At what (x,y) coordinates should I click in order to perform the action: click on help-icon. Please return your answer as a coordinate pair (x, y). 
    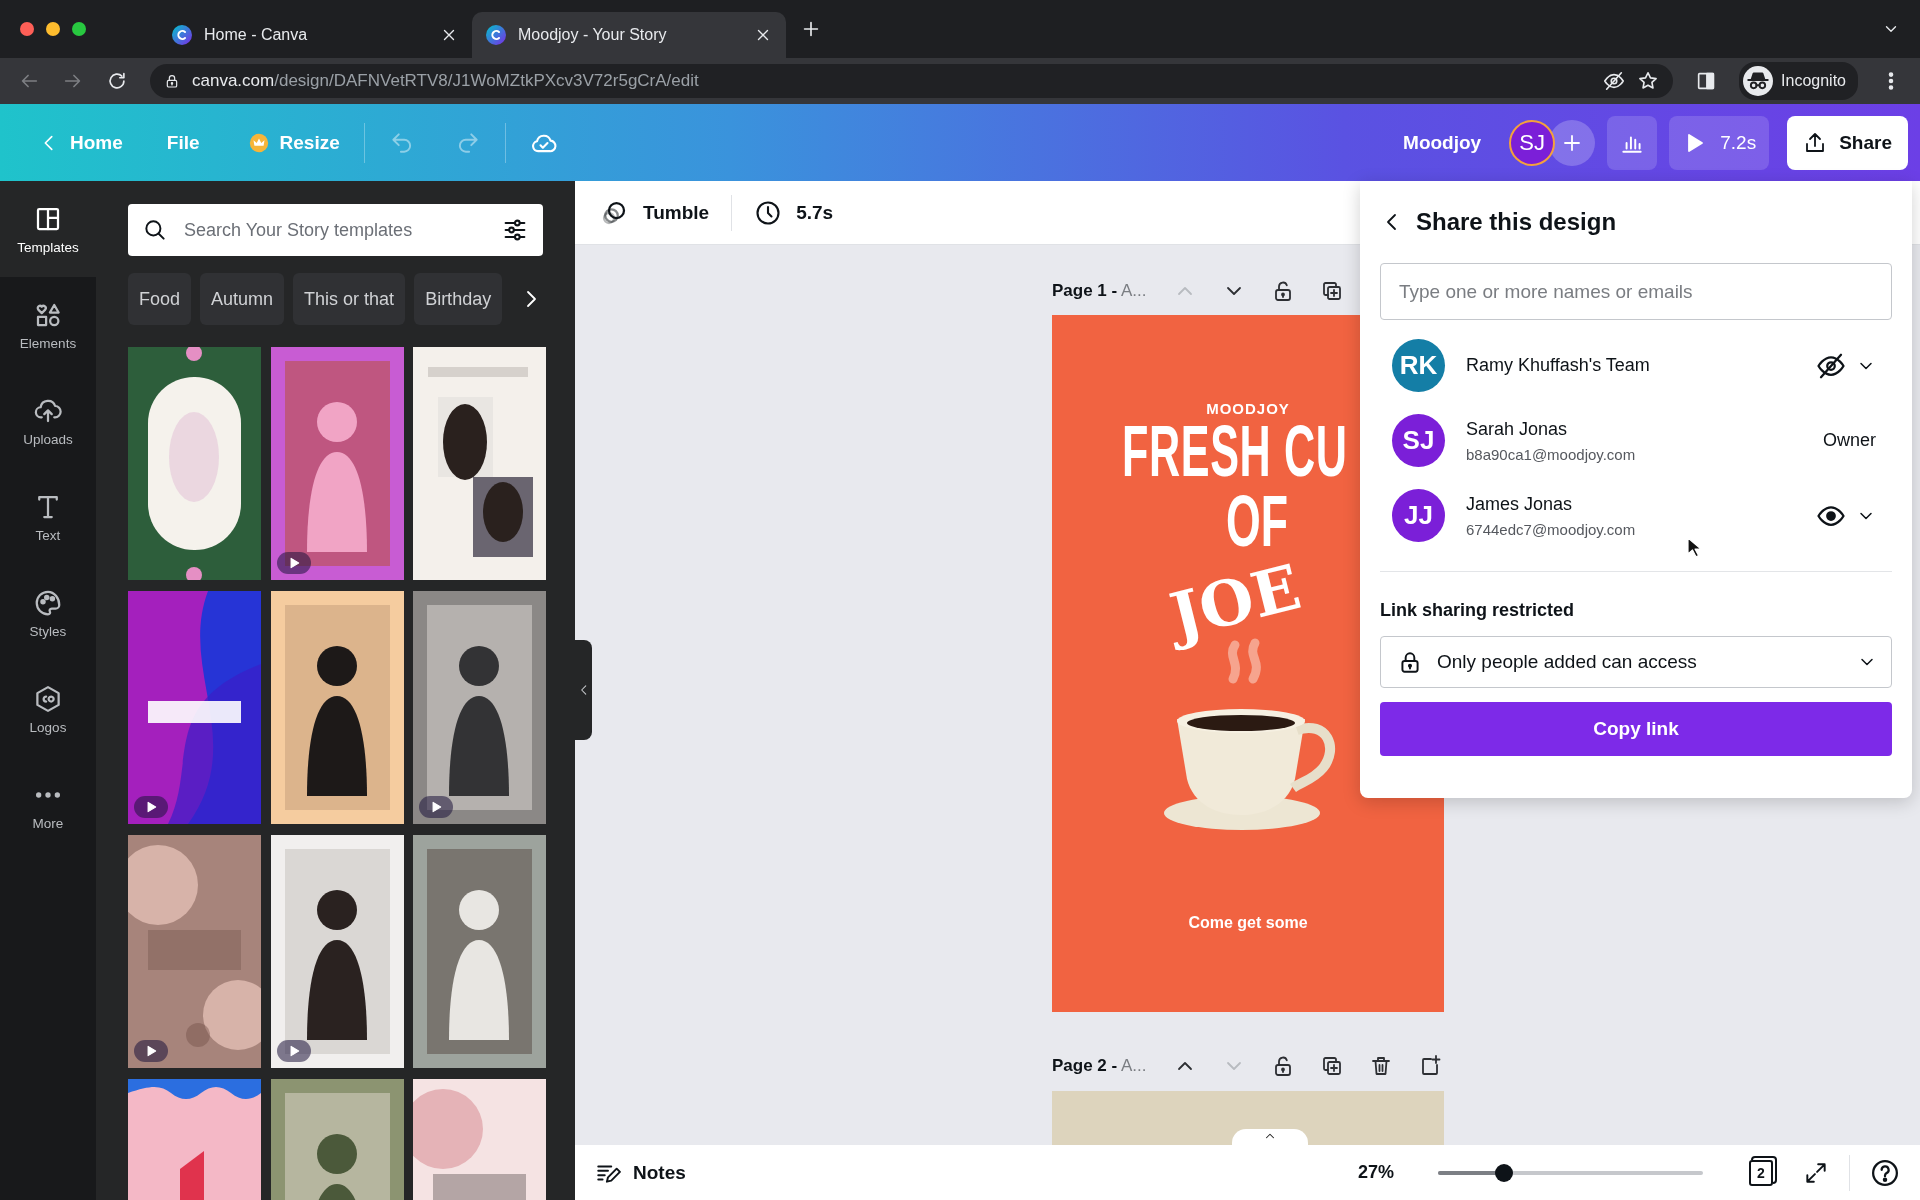
    Looking at the image, I should click on (1885, 1172).